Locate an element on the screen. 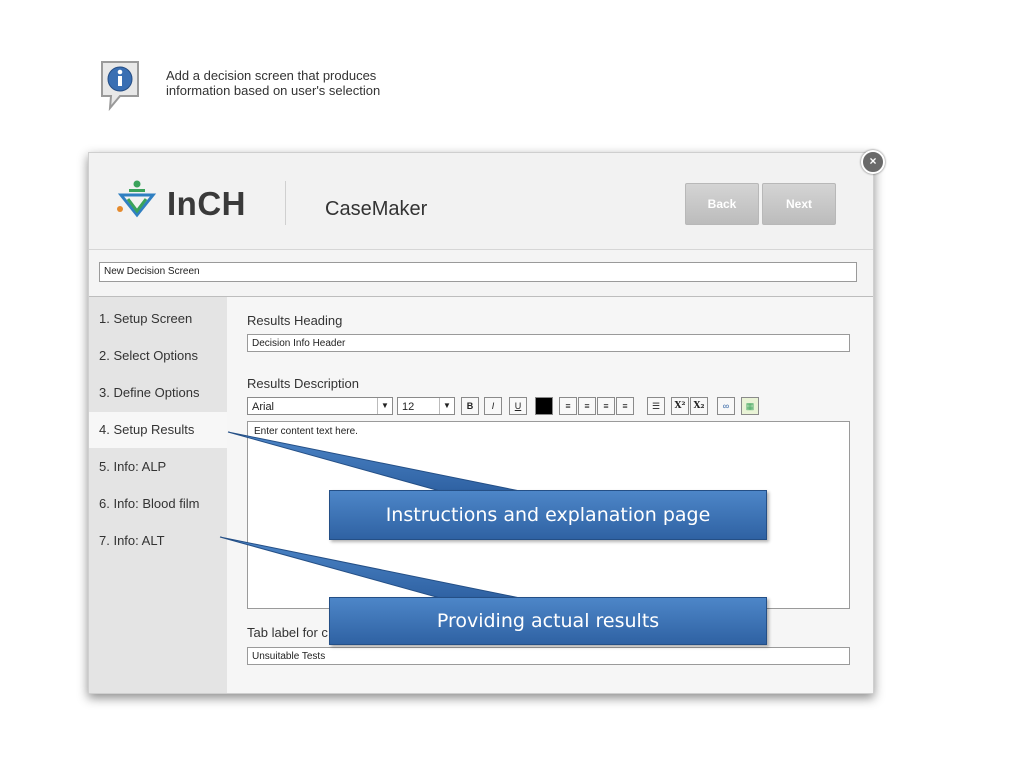 The height and width of the screenshot is (768, 1024). tab-label-label: Tab label for c is located at coordinates (287, 632).